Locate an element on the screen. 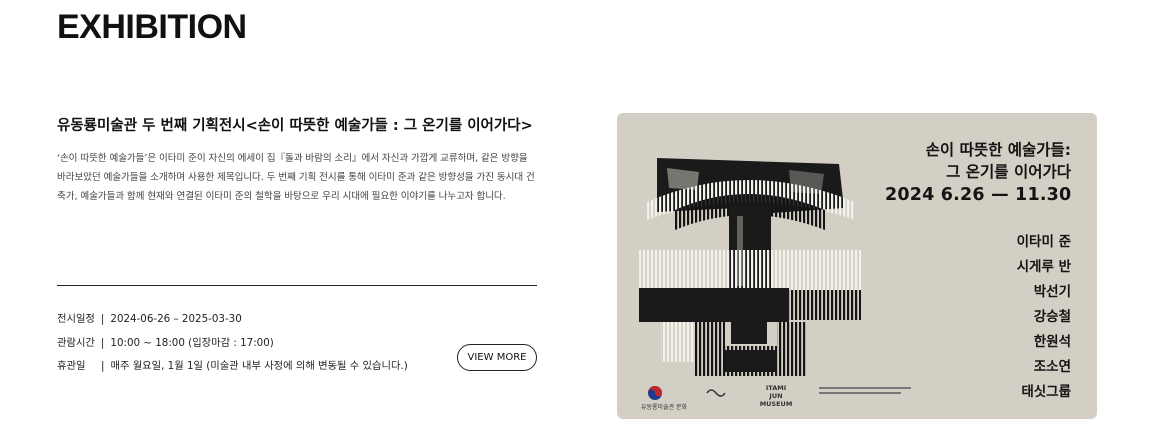 The width and height of the screenshot is (1153, 435). view-more-button: VIEW MORE is located at coordinates (497, 357).